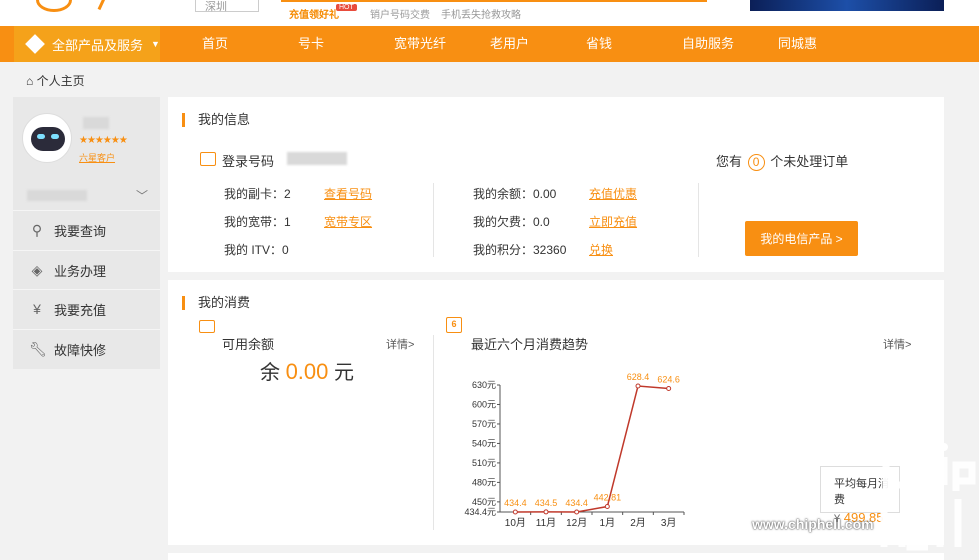  What do you see at coordinates (613, 193) in the screenshot?
I see `recharge-offers-link: 充值优惠` at bounding box center [613, 193].